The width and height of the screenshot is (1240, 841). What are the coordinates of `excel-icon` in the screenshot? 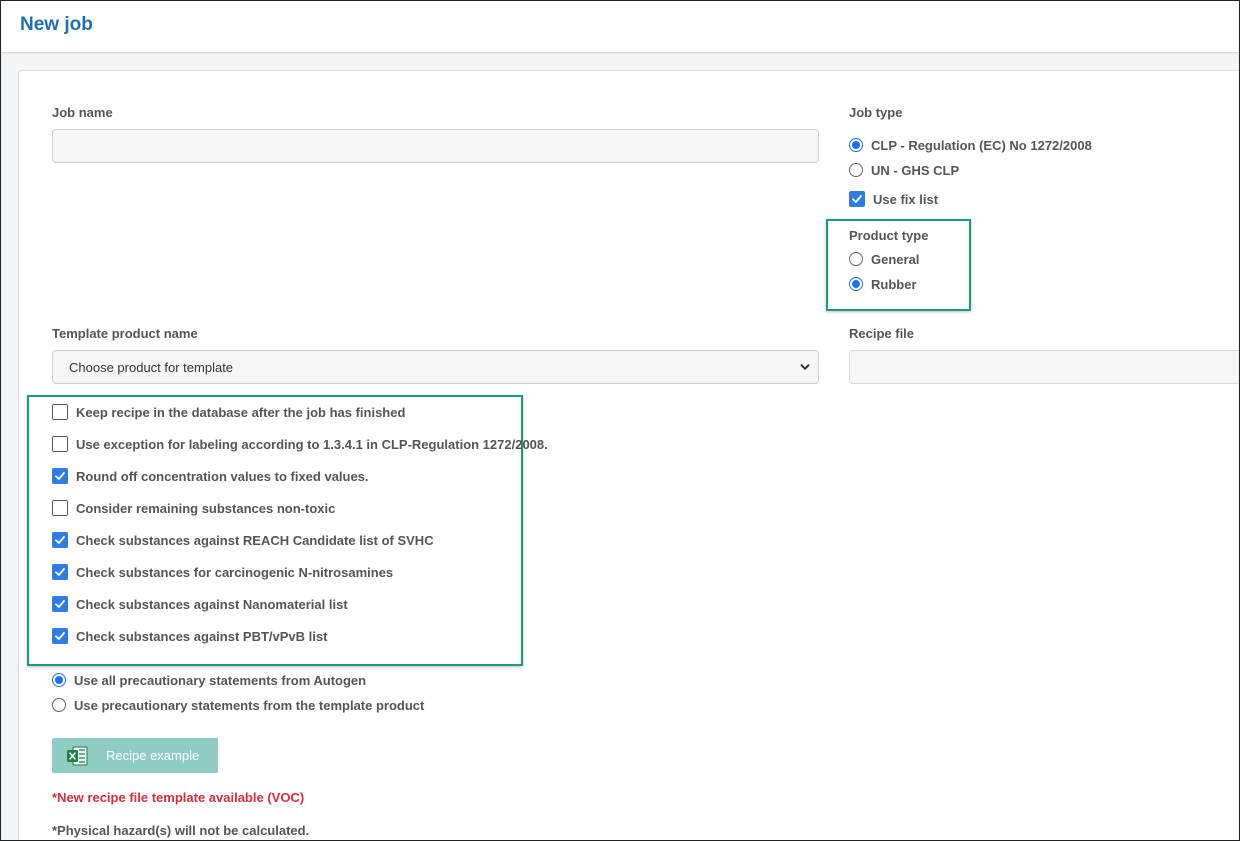 It's located at (77, 756).